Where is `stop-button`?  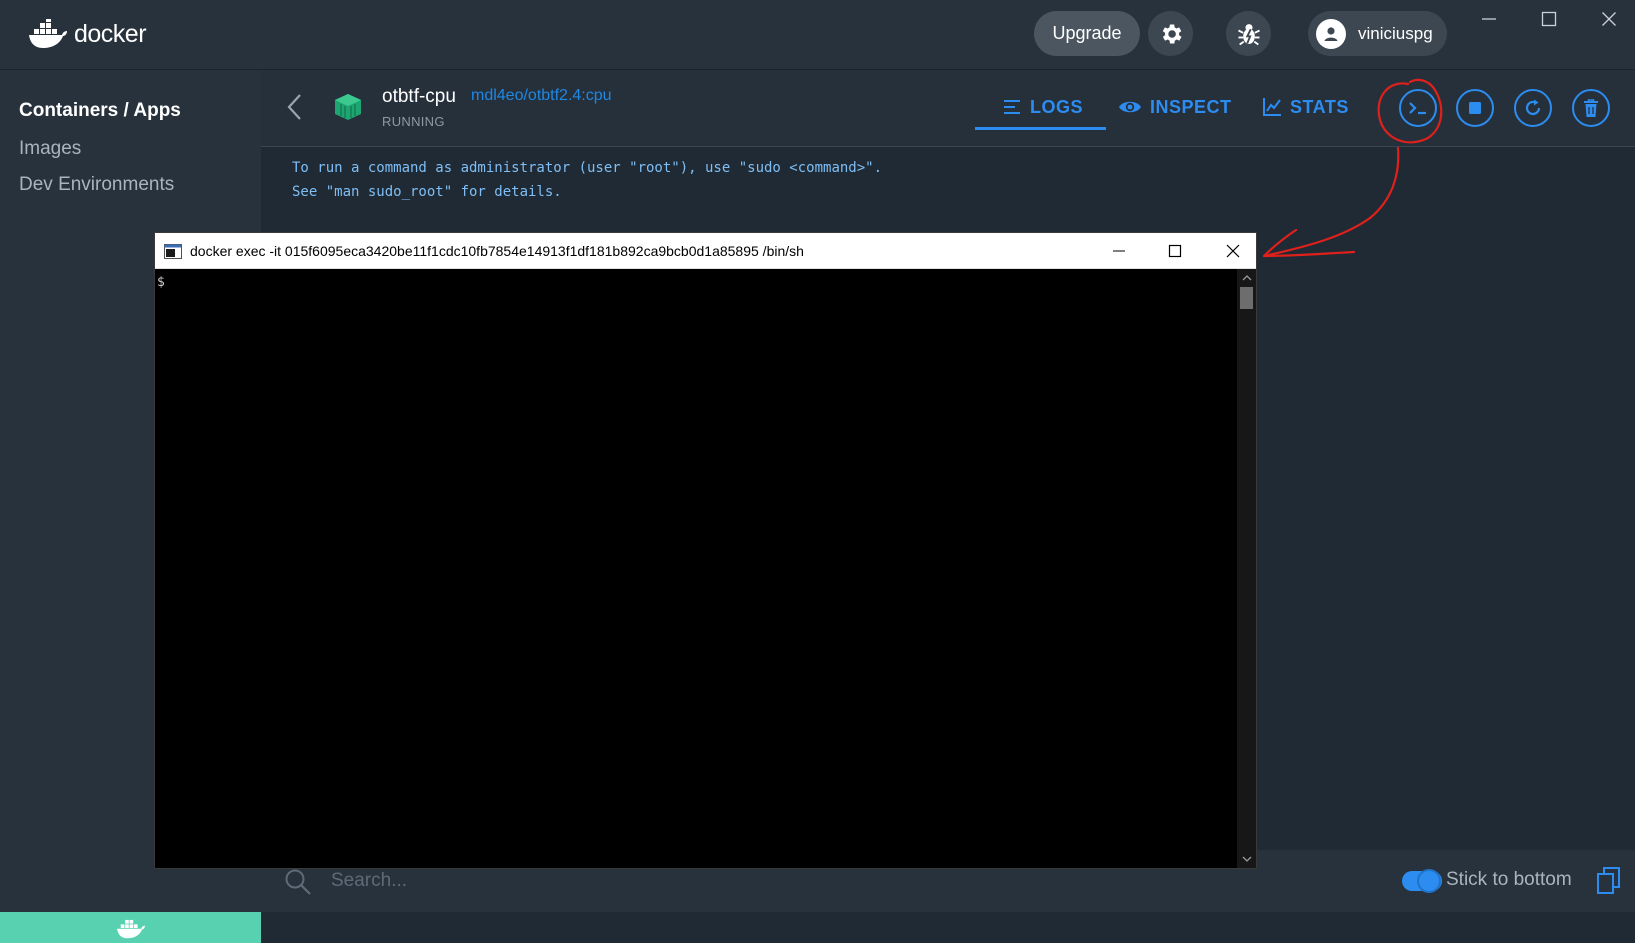 stop-button is located at coordinates (1475, 108).